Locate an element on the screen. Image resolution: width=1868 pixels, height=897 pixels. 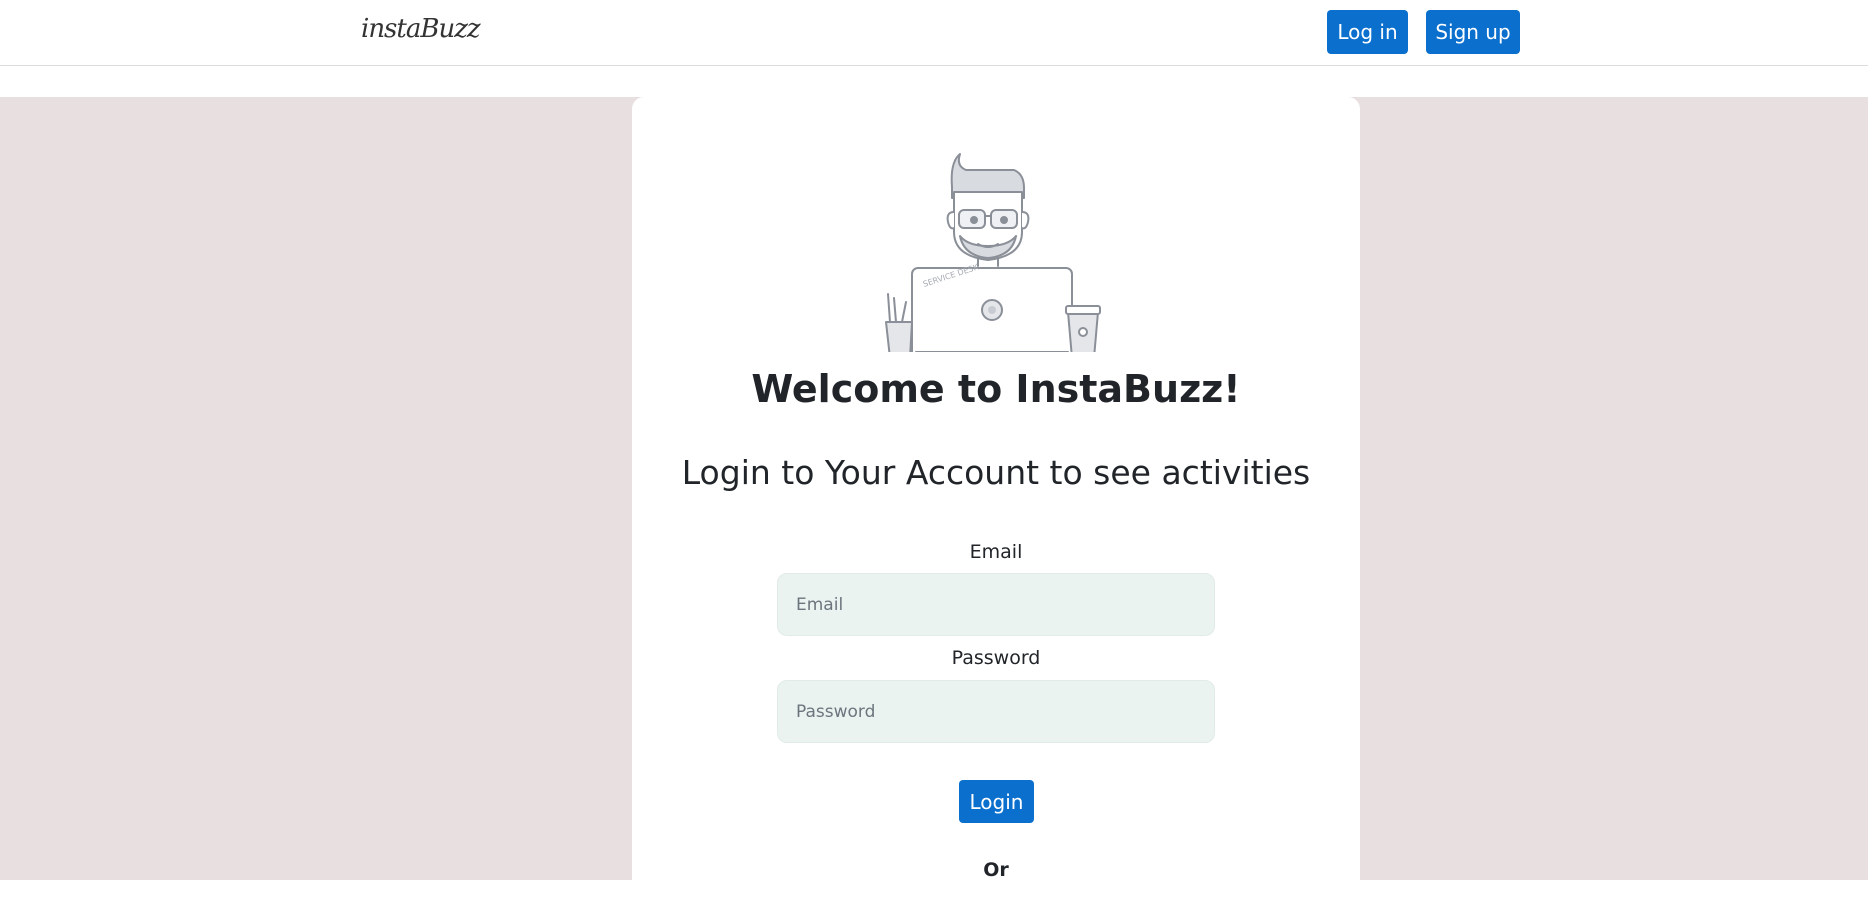
welcome-heading: Welcome to InstaBuzz! is located at coordinates (996, 389).